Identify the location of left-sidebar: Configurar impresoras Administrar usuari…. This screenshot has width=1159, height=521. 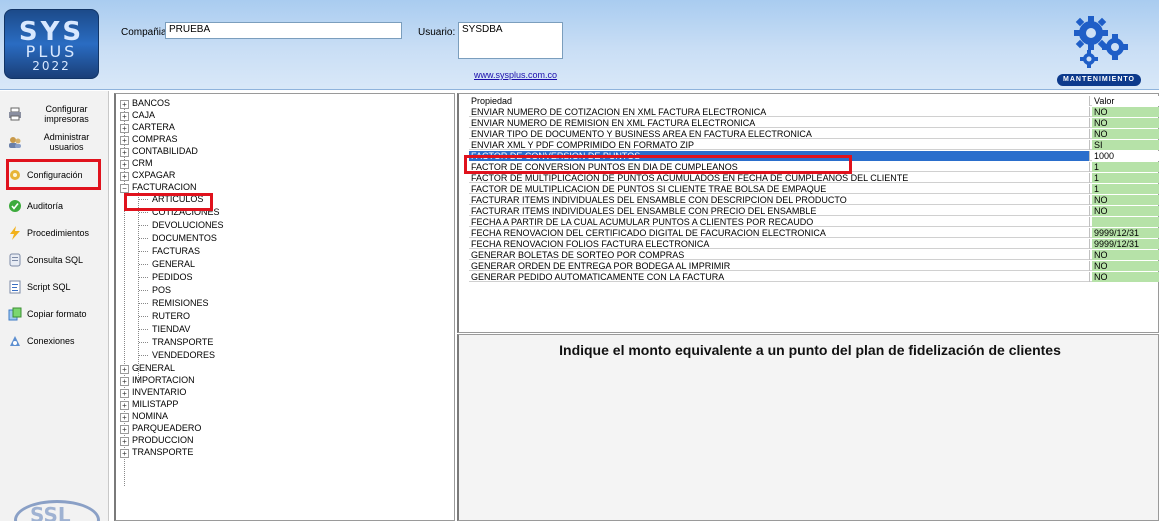
(54, 306).